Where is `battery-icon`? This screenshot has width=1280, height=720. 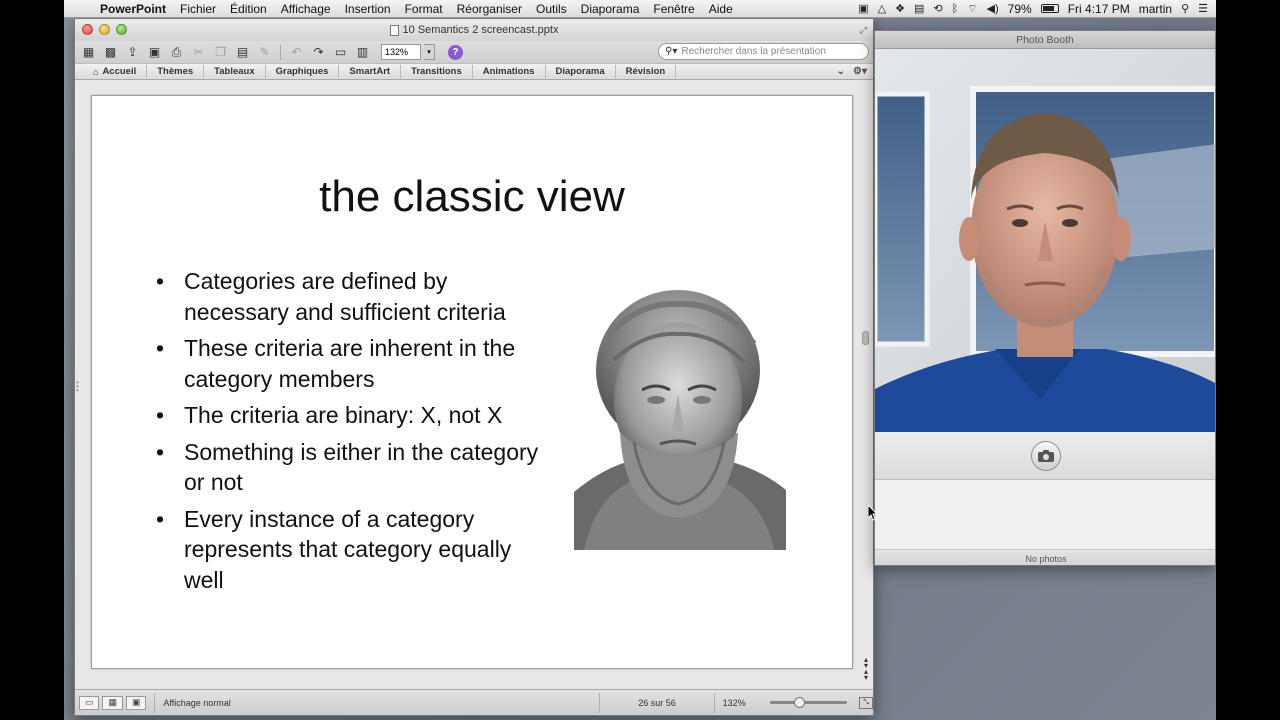 battery-icon is located at coordinates (1049, 8).